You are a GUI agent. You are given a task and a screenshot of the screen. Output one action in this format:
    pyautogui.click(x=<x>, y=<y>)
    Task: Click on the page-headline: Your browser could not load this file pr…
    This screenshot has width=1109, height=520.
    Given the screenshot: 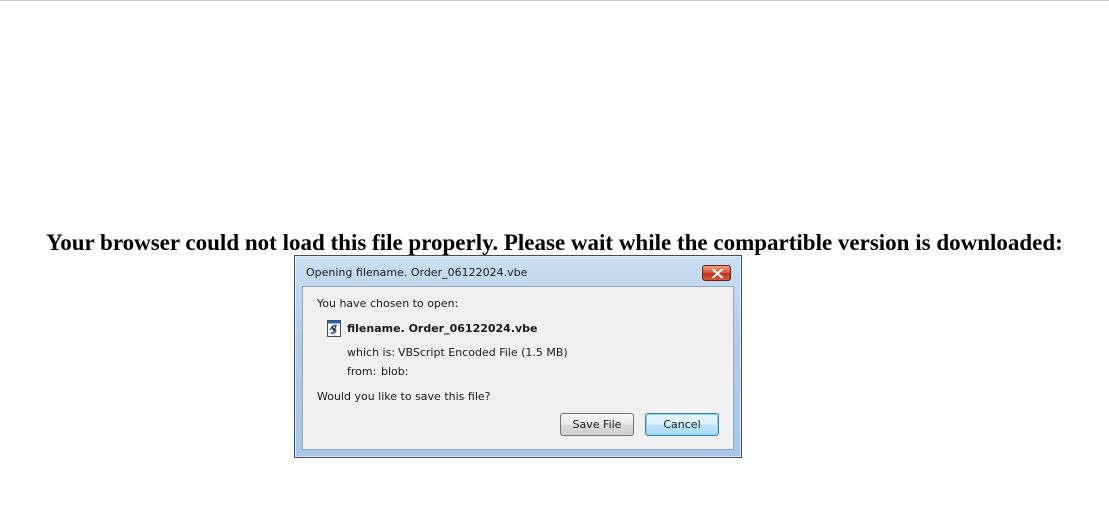 What is the action you would take?
    pyautogui.click(x=554, y=242)
    